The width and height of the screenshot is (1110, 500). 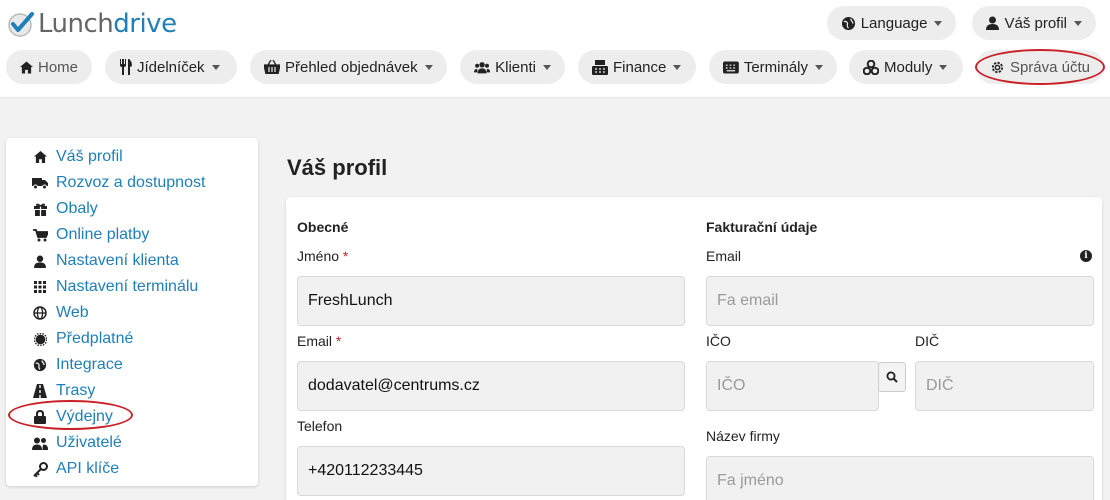 I want to click on lock-icon, so click(x=40, y=417).